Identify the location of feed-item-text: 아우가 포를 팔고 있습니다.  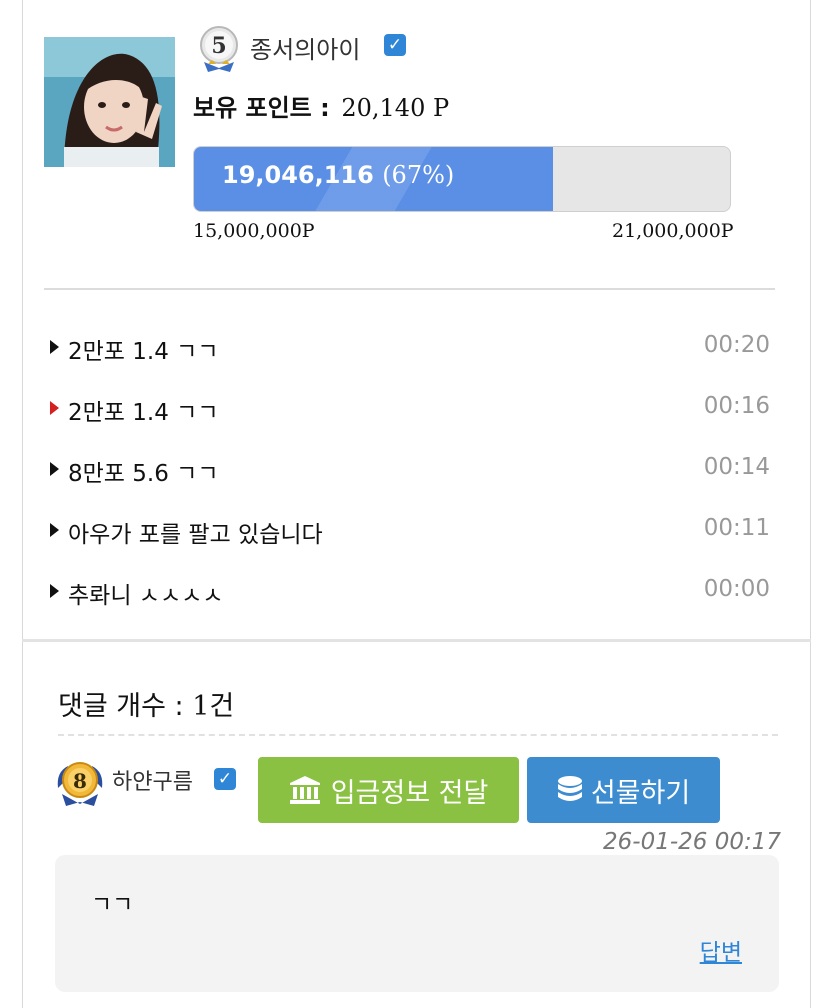
(195, 535).